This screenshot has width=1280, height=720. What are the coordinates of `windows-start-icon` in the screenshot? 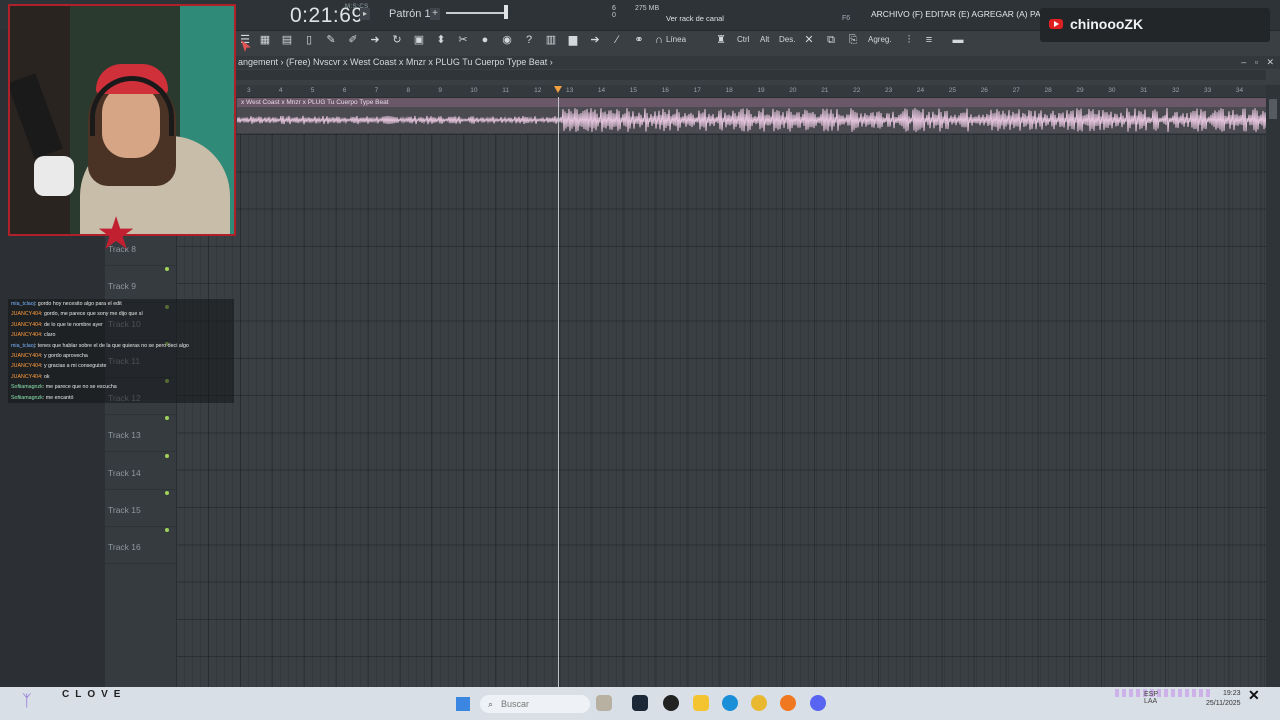 It's located at (463, 704).